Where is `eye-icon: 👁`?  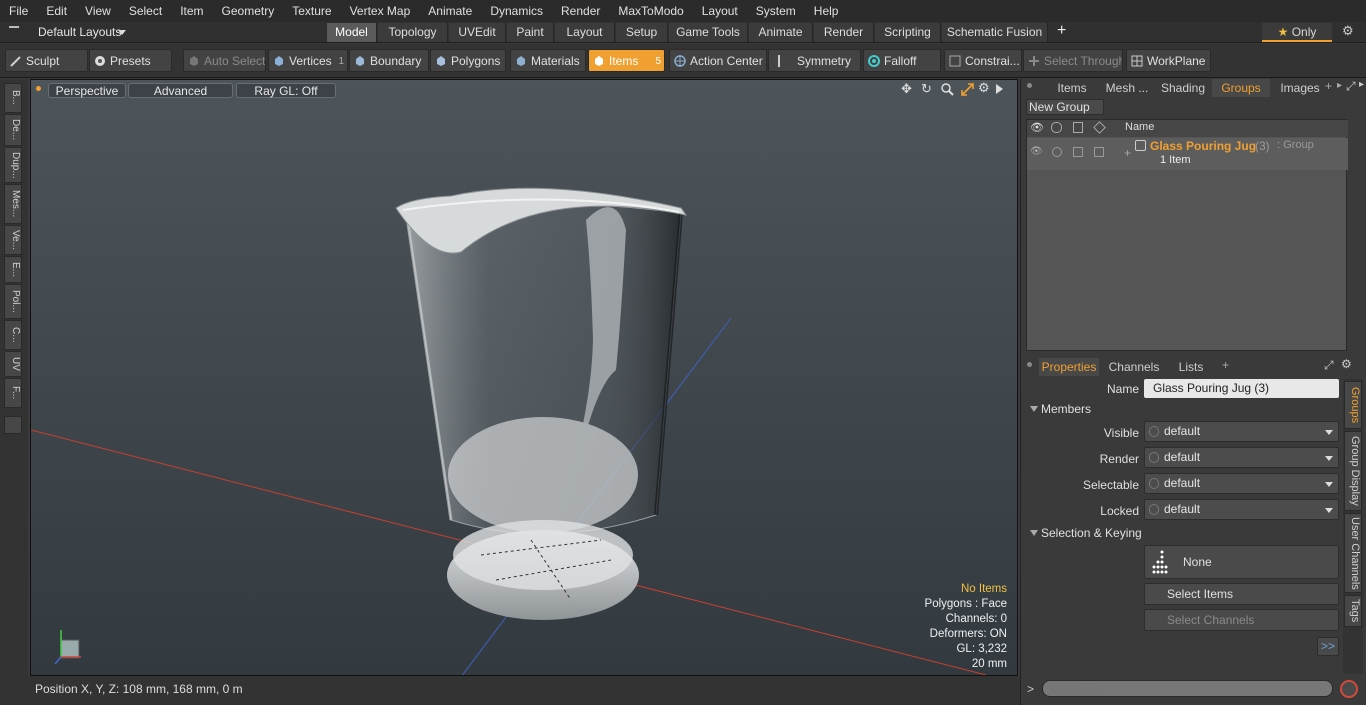 eye-icon: 👁 is located at coordinates (1037, 127).